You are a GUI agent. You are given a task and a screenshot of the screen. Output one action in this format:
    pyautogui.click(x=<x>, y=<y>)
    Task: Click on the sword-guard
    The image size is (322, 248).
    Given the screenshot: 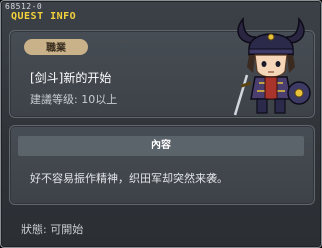 What is the action you would take?
    pyautogui.click(x=246, y=84)
    